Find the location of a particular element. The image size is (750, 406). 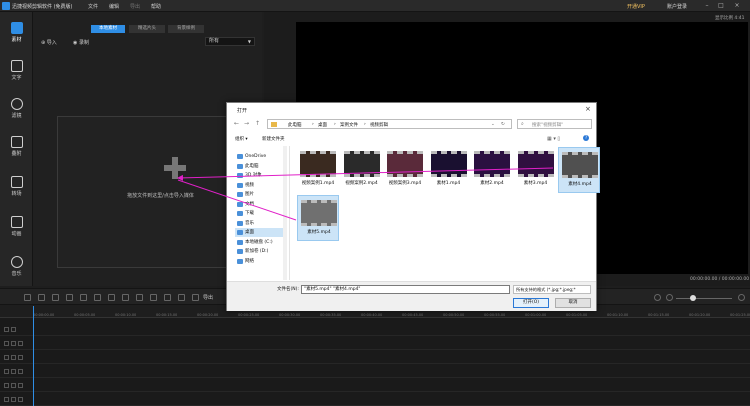

breadcrumb-item: 桌面 is located at coordinates (322, 125).